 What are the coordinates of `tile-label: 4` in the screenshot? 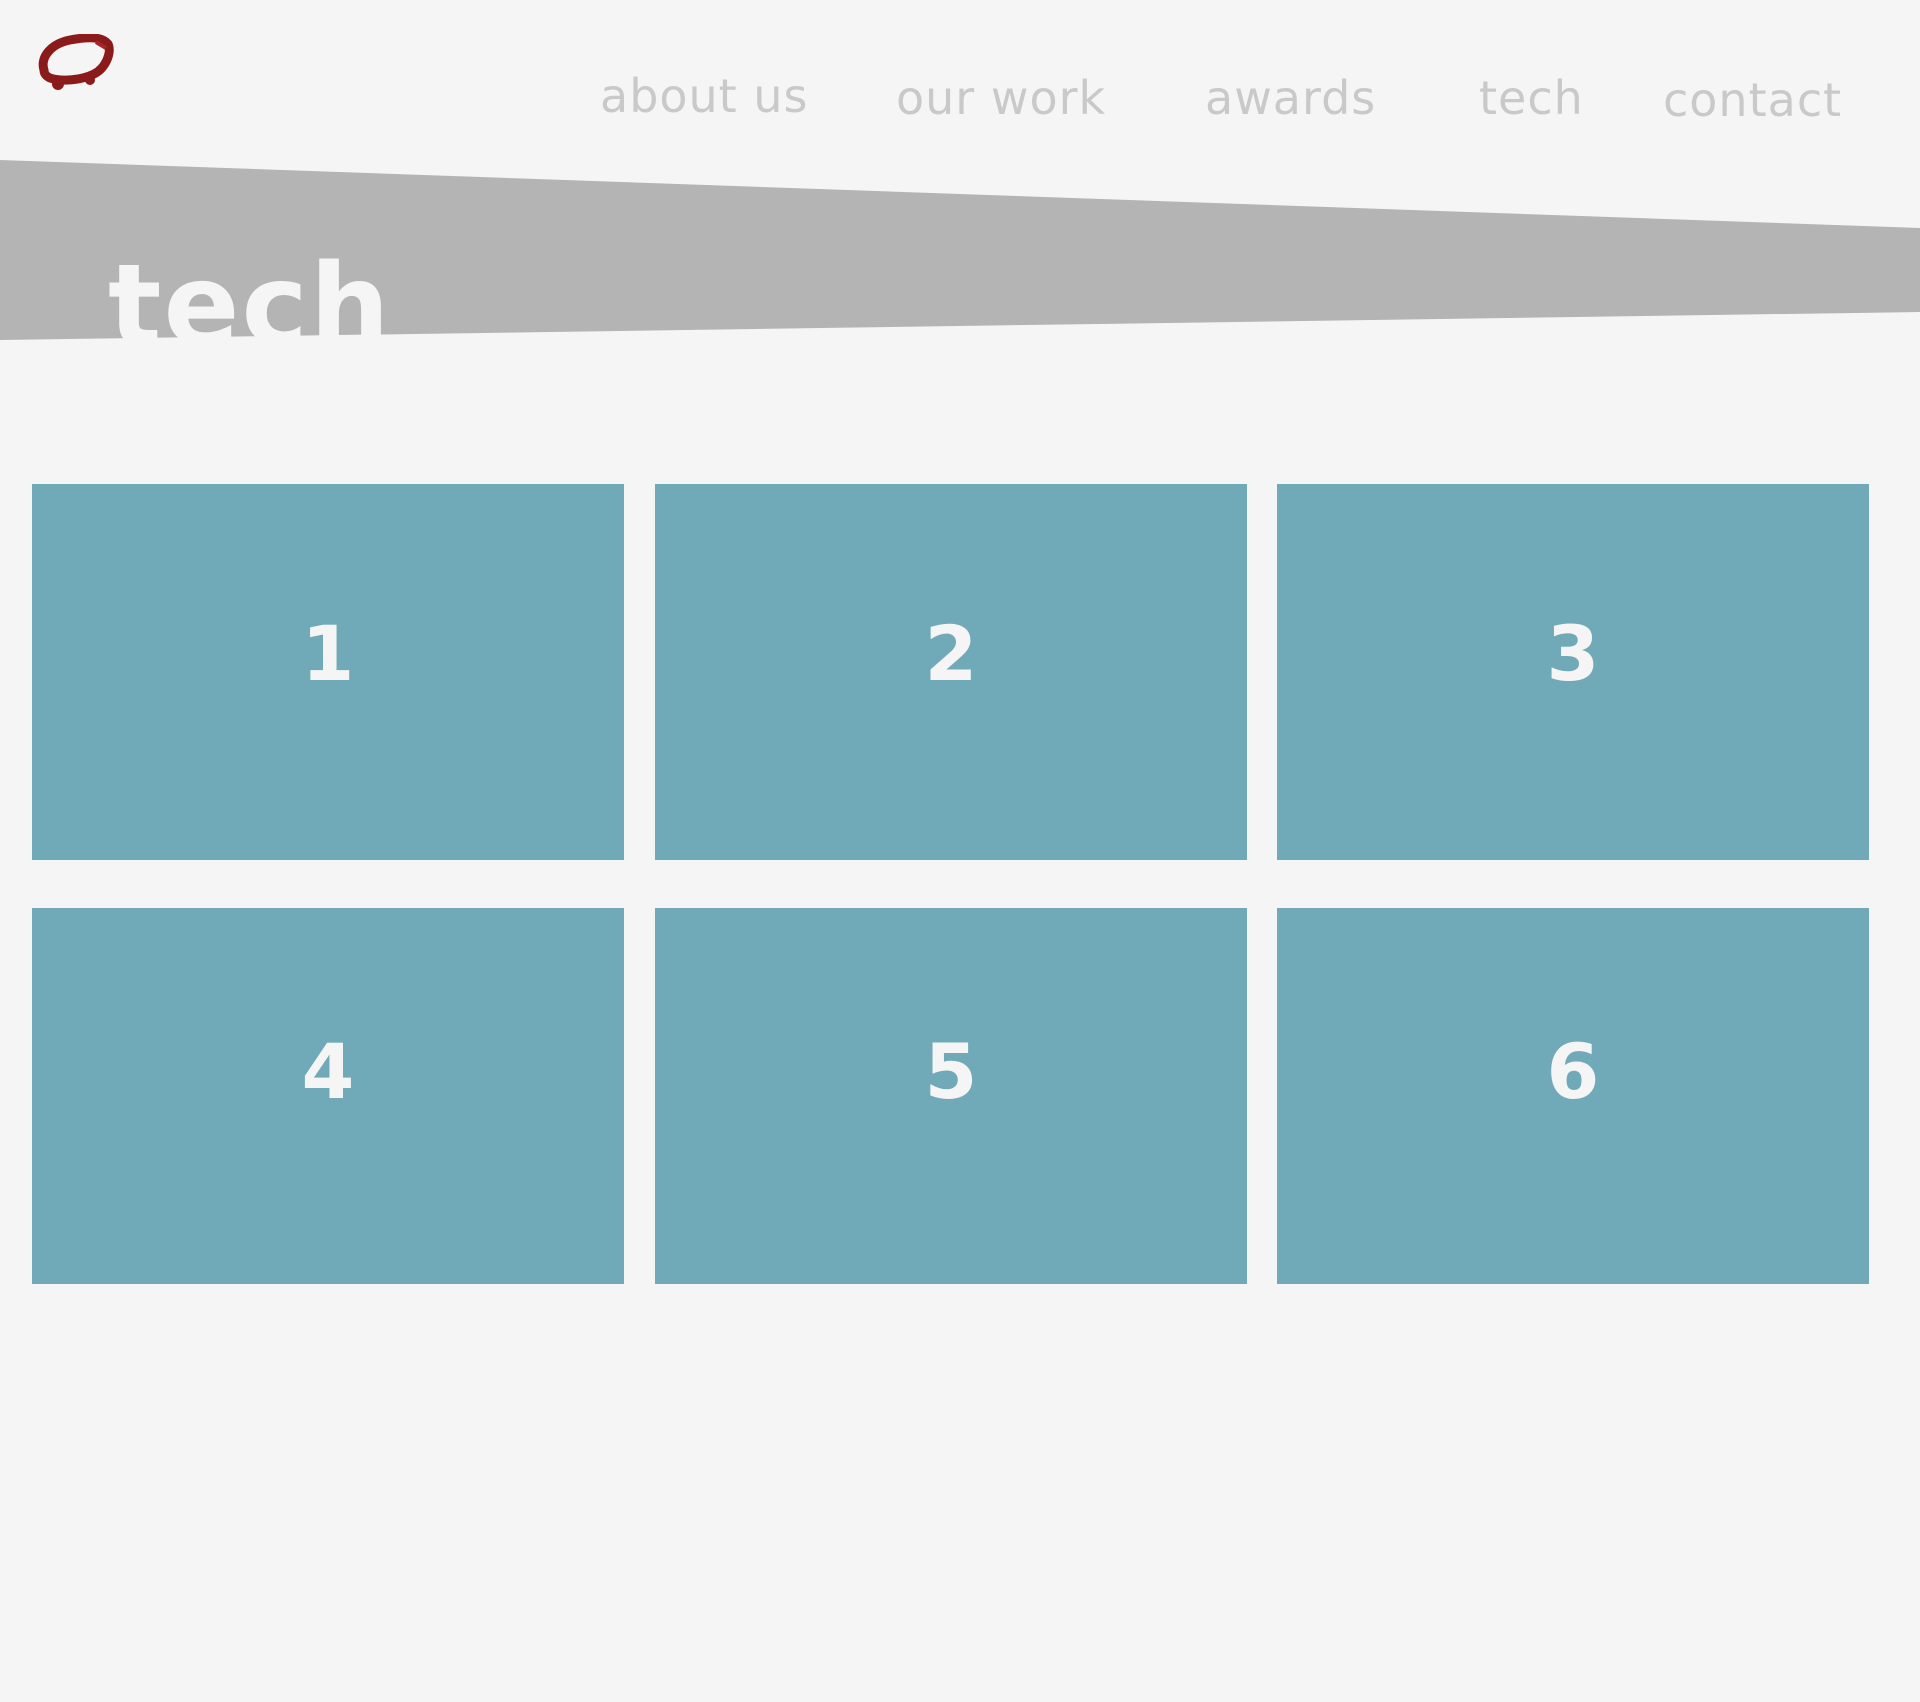 It's located at (328, 1071).